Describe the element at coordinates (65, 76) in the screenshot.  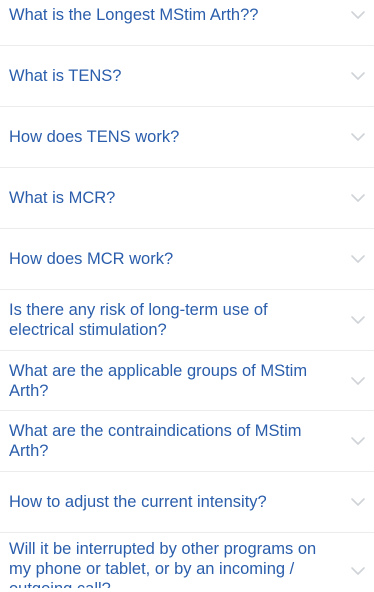
I see `faq-question: What is TENS?` at that location.